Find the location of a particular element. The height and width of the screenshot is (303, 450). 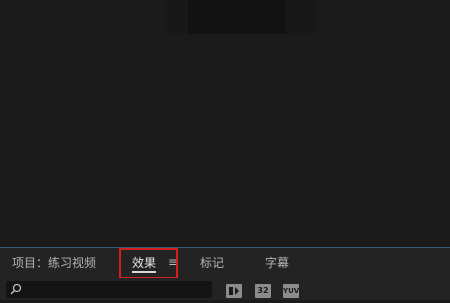

tab-markers: 标记 is located at coordinates (212, 263).